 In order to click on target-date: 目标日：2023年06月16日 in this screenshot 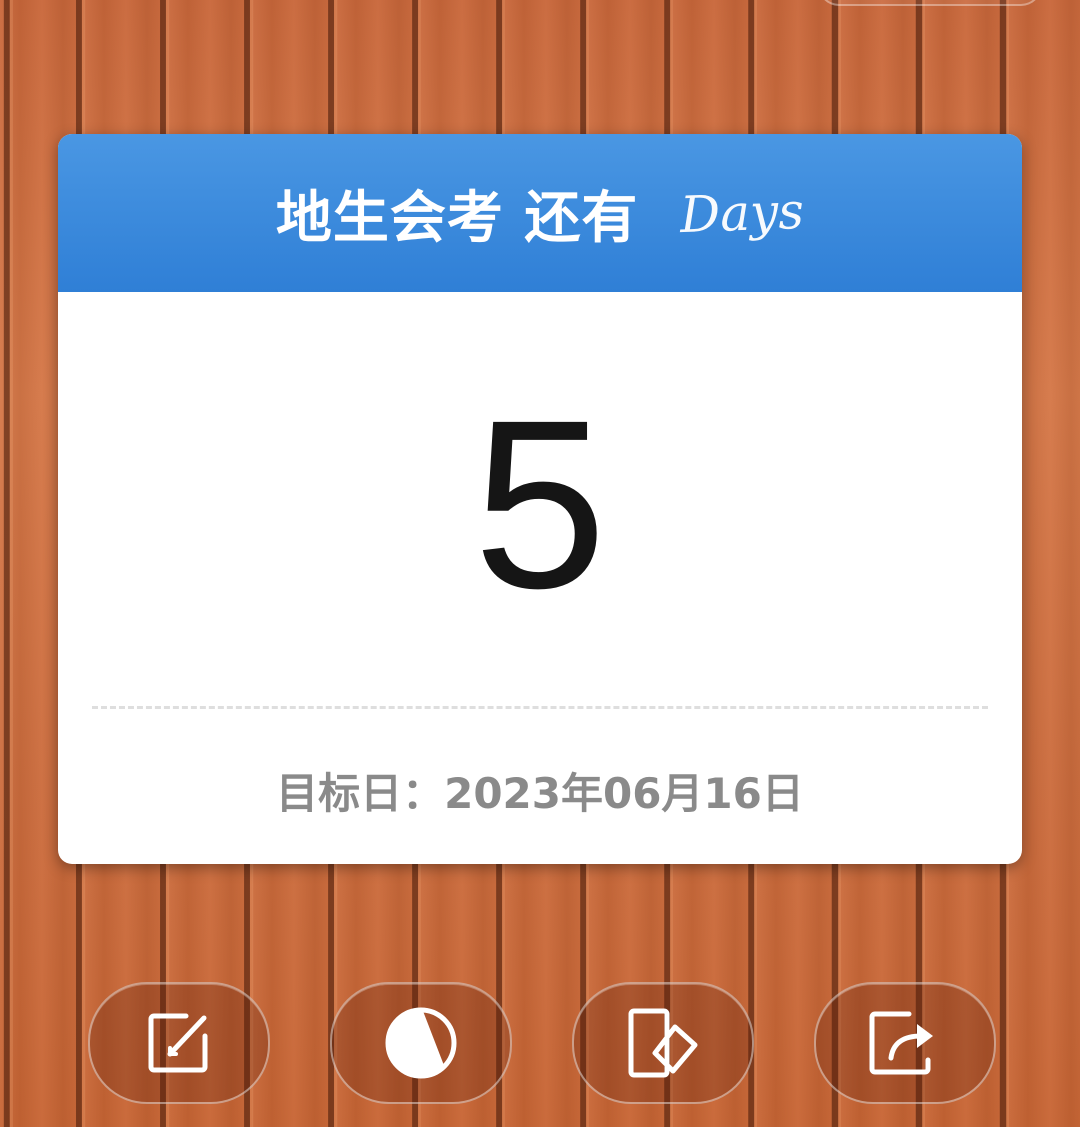, I will do `click(540, 793)`.